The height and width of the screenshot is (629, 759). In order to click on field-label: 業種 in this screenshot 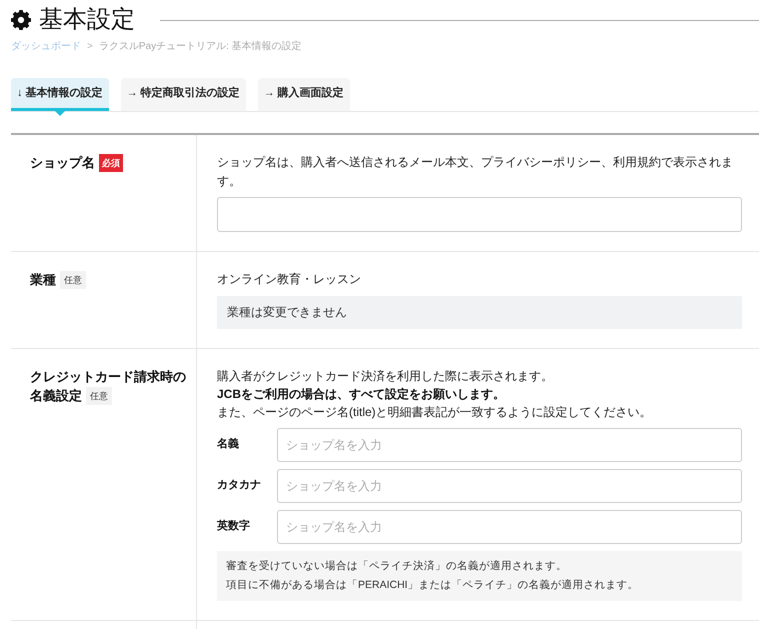, I will do `click(43, 279)`.